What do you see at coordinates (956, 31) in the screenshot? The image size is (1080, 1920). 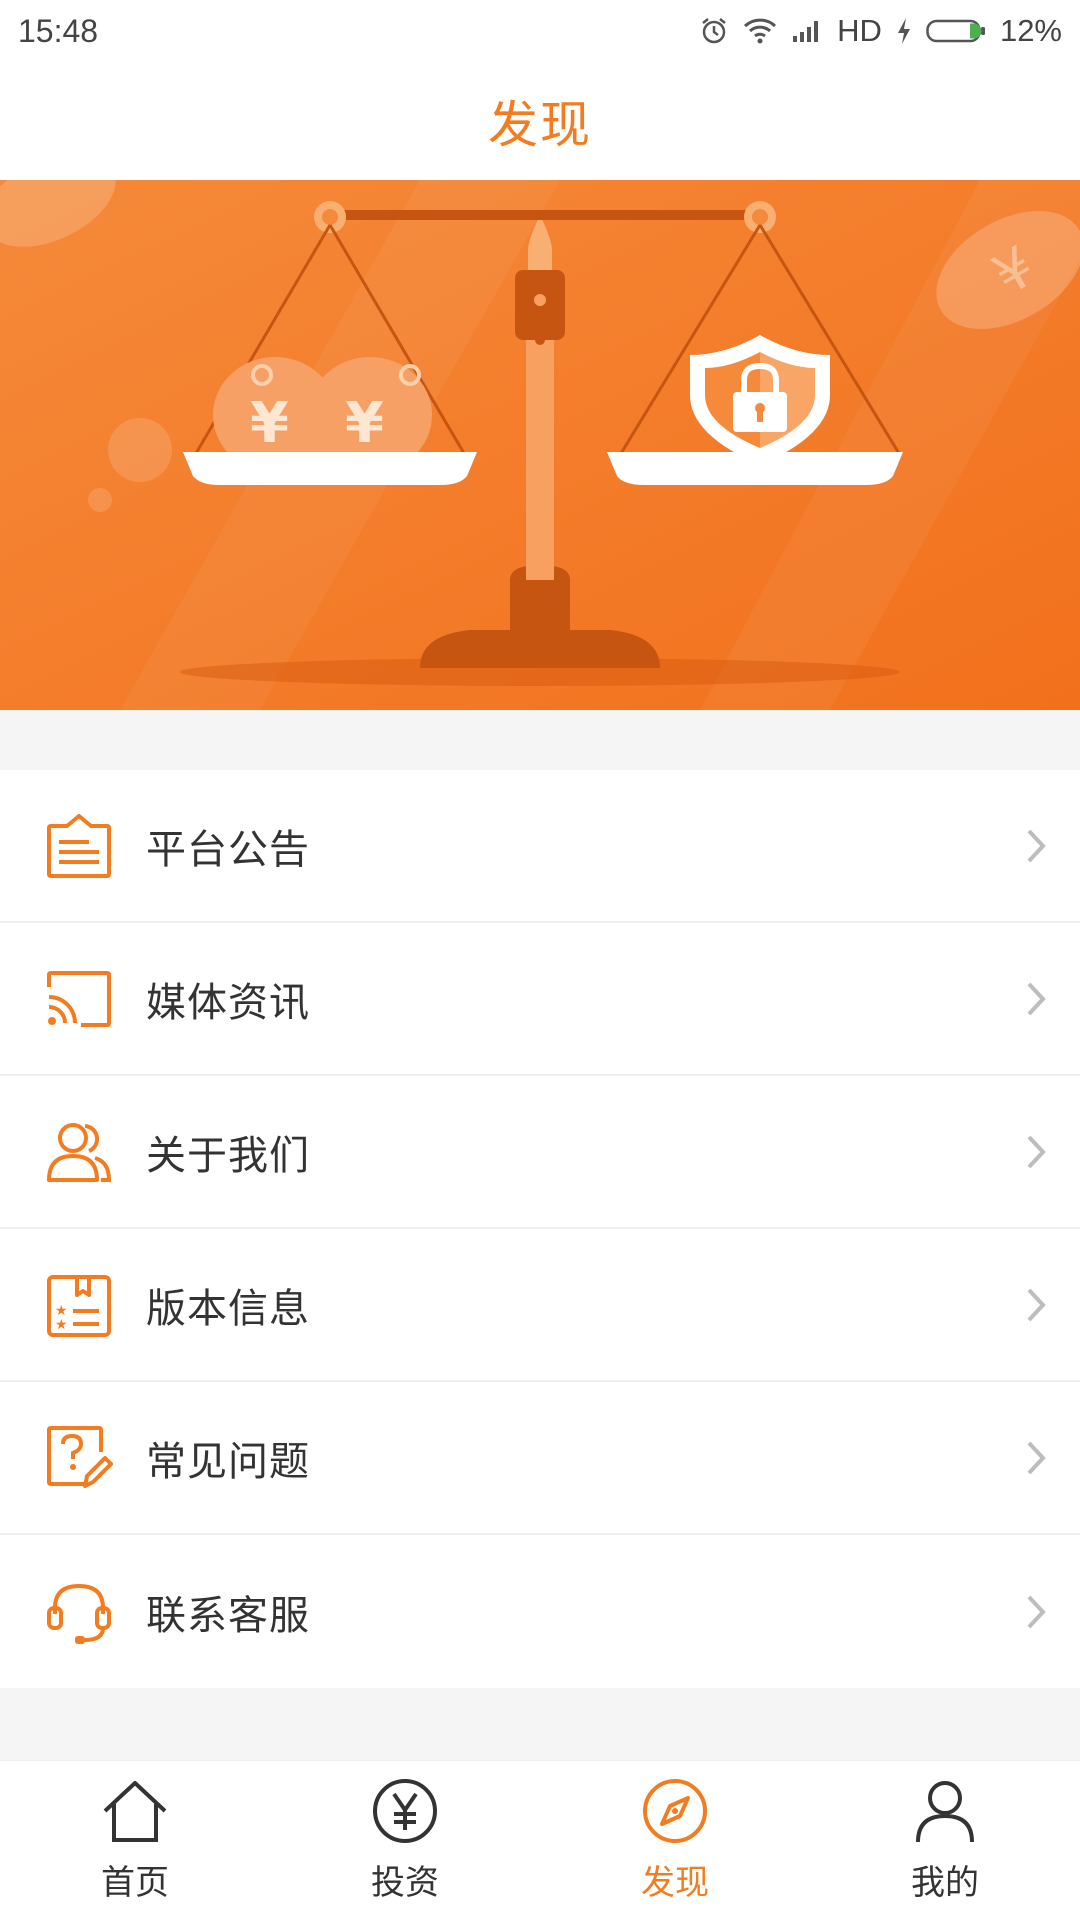 I see `battery-icon` at bounding box center [956, 31].